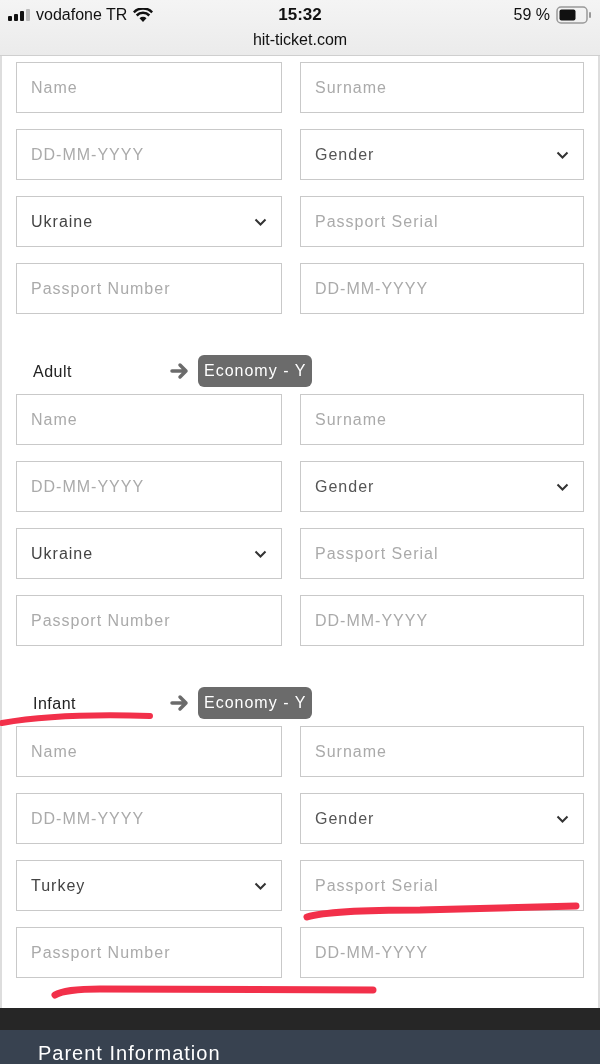 This screenshot has width=600, height=1064. Describe the element at coordinates (300, 15) in the screenshot. I see `clock-time: 15:32` at that location.